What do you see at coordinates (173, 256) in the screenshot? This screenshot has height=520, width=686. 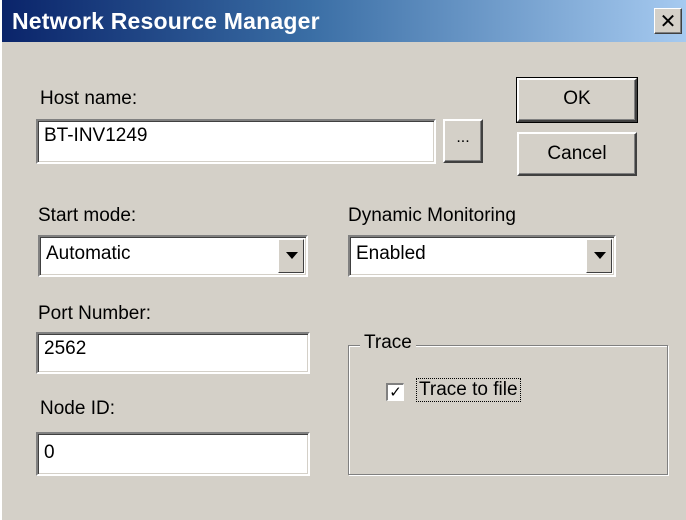 I see `start-mode-select: Automatic` at bounding box center [173, 256].